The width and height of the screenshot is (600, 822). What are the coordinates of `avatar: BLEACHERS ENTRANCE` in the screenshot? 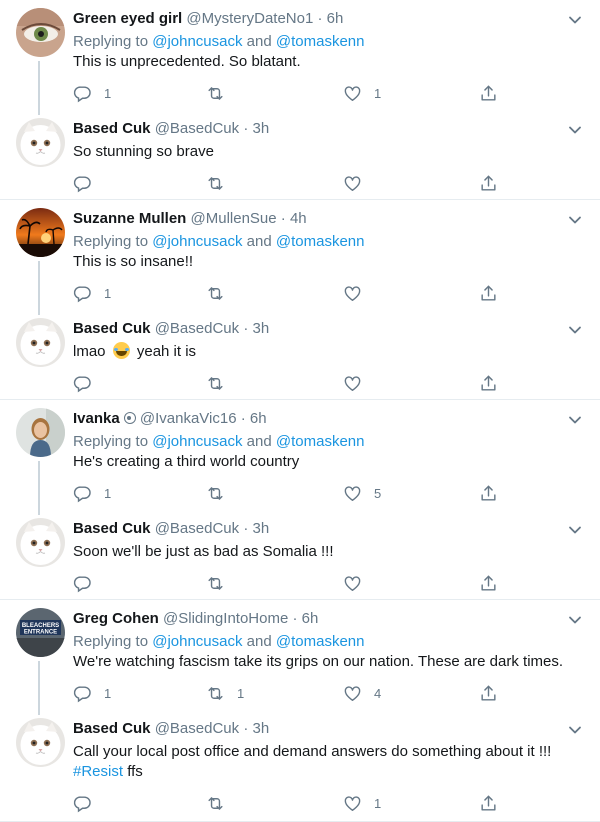 It's located at (40, 632).